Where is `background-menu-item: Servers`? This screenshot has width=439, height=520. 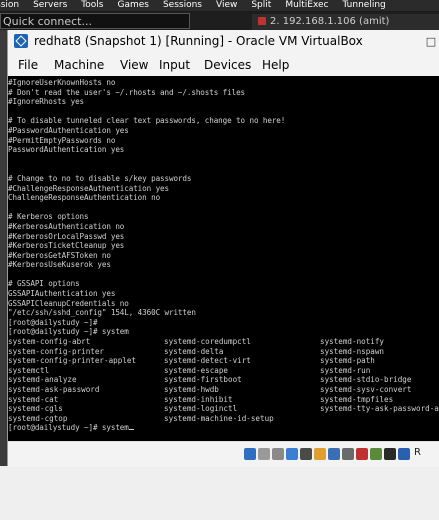
background-menu-item: Servers is located at coordinates (50, 5).